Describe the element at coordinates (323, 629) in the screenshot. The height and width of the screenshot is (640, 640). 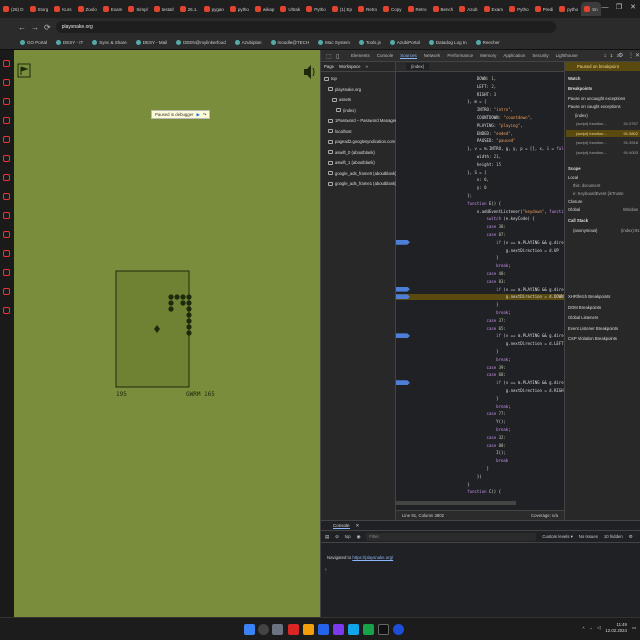
I see `outlook-icon` at that location.